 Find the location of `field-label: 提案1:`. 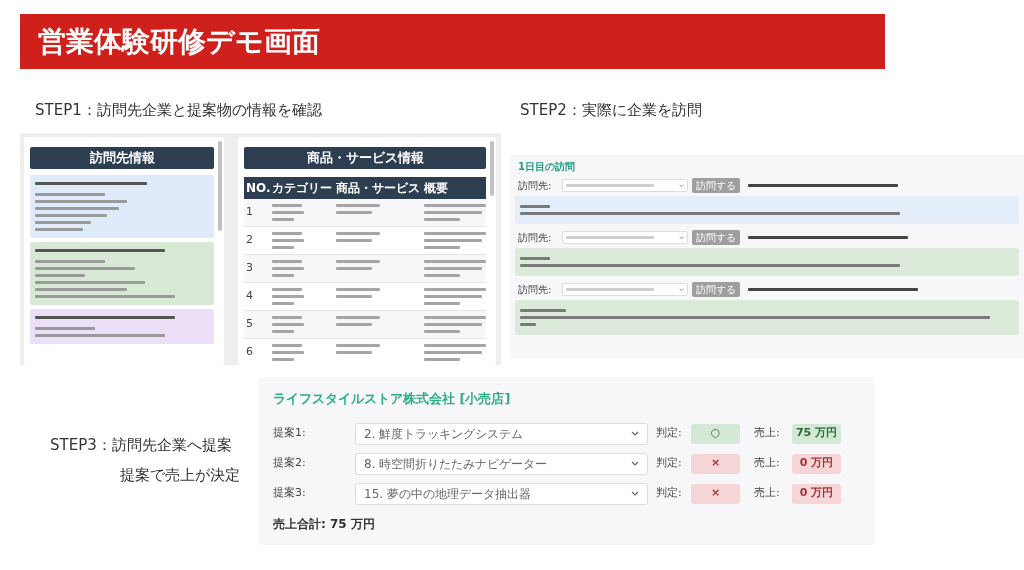

field-label: 提案1: is located at coordinates (290, 433).